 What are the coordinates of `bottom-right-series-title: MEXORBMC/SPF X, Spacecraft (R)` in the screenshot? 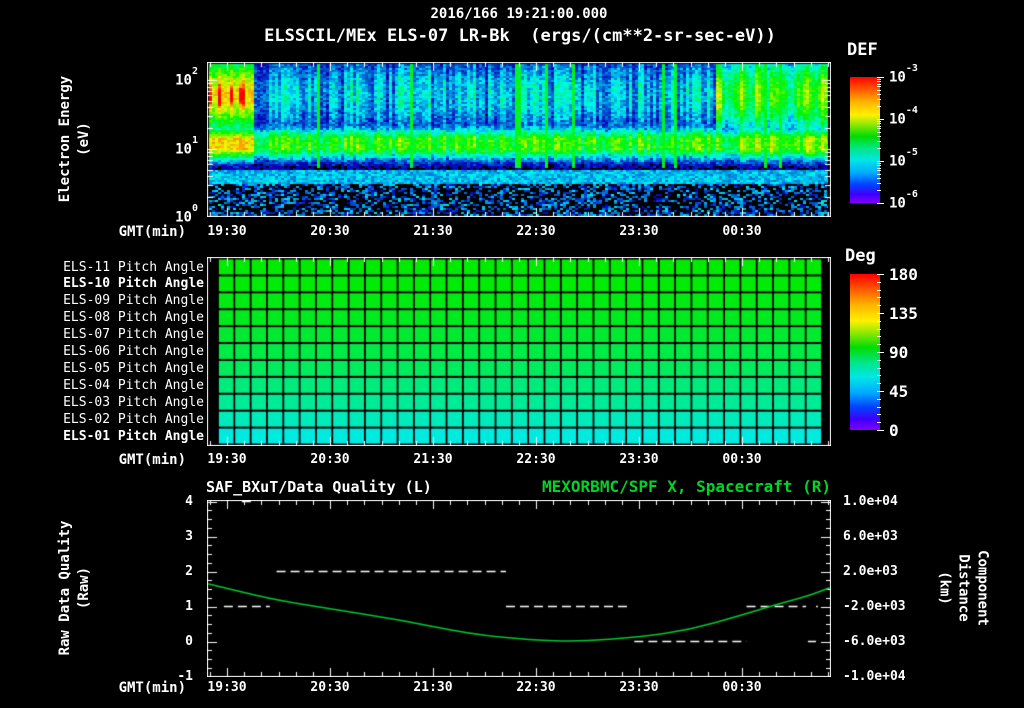 It's located at (686, 486).